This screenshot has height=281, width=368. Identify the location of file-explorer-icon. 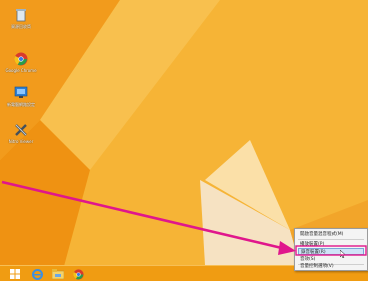
(58, 274).